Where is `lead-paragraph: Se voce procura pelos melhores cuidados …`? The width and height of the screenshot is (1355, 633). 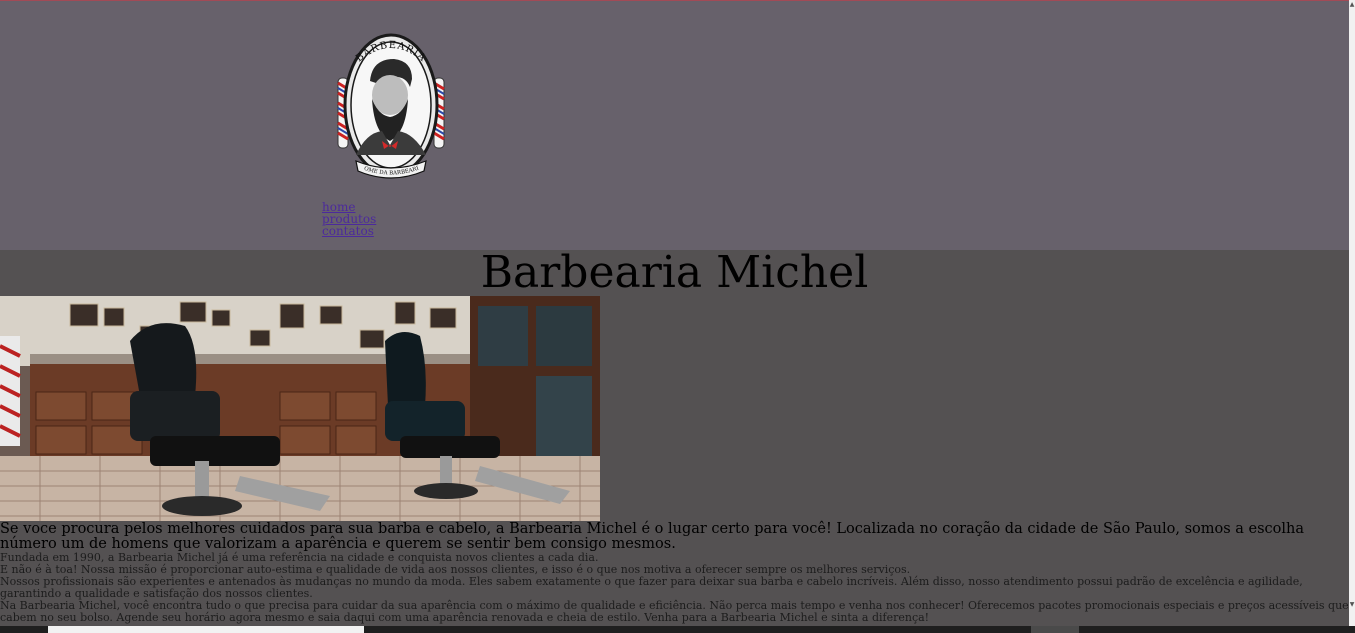 lead-paragraph: Se voce procura pelos melhores cuidados … is located at coordinates (652, 536).